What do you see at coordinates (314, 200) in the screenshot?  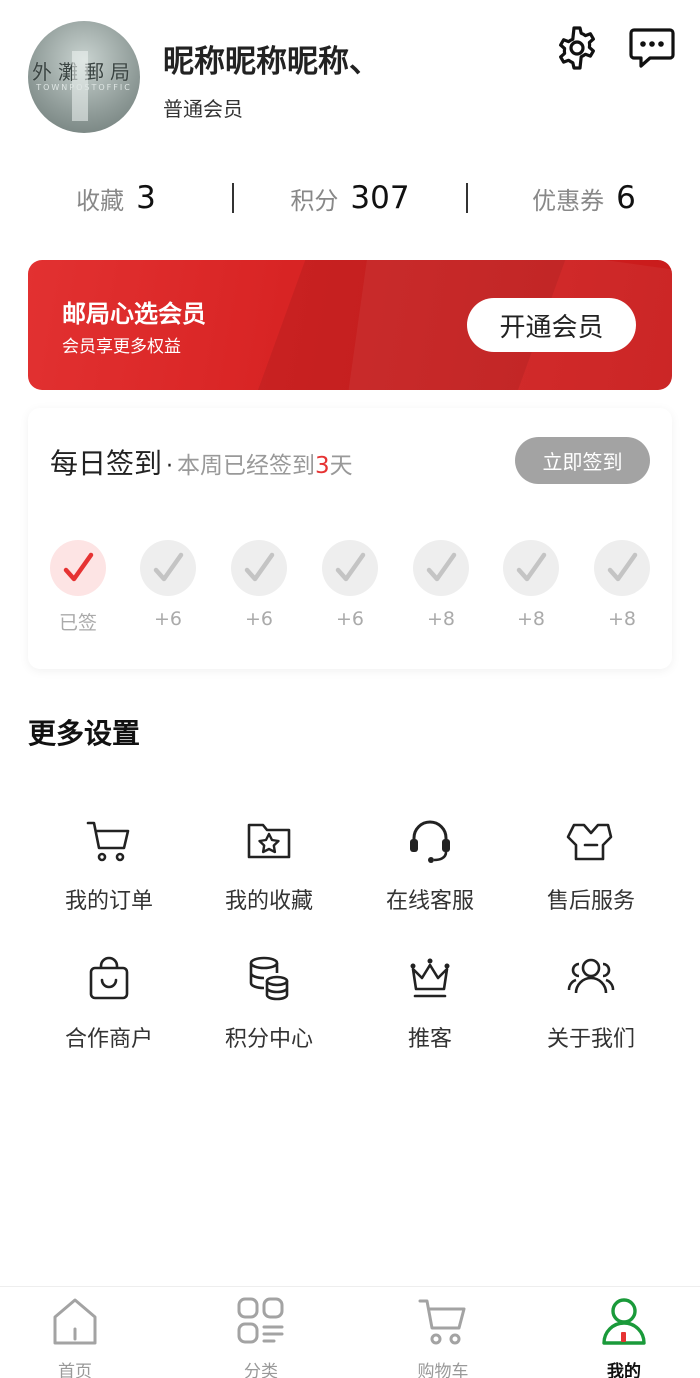 I see `stat-label: 积分` at bounding box center [314, 200].